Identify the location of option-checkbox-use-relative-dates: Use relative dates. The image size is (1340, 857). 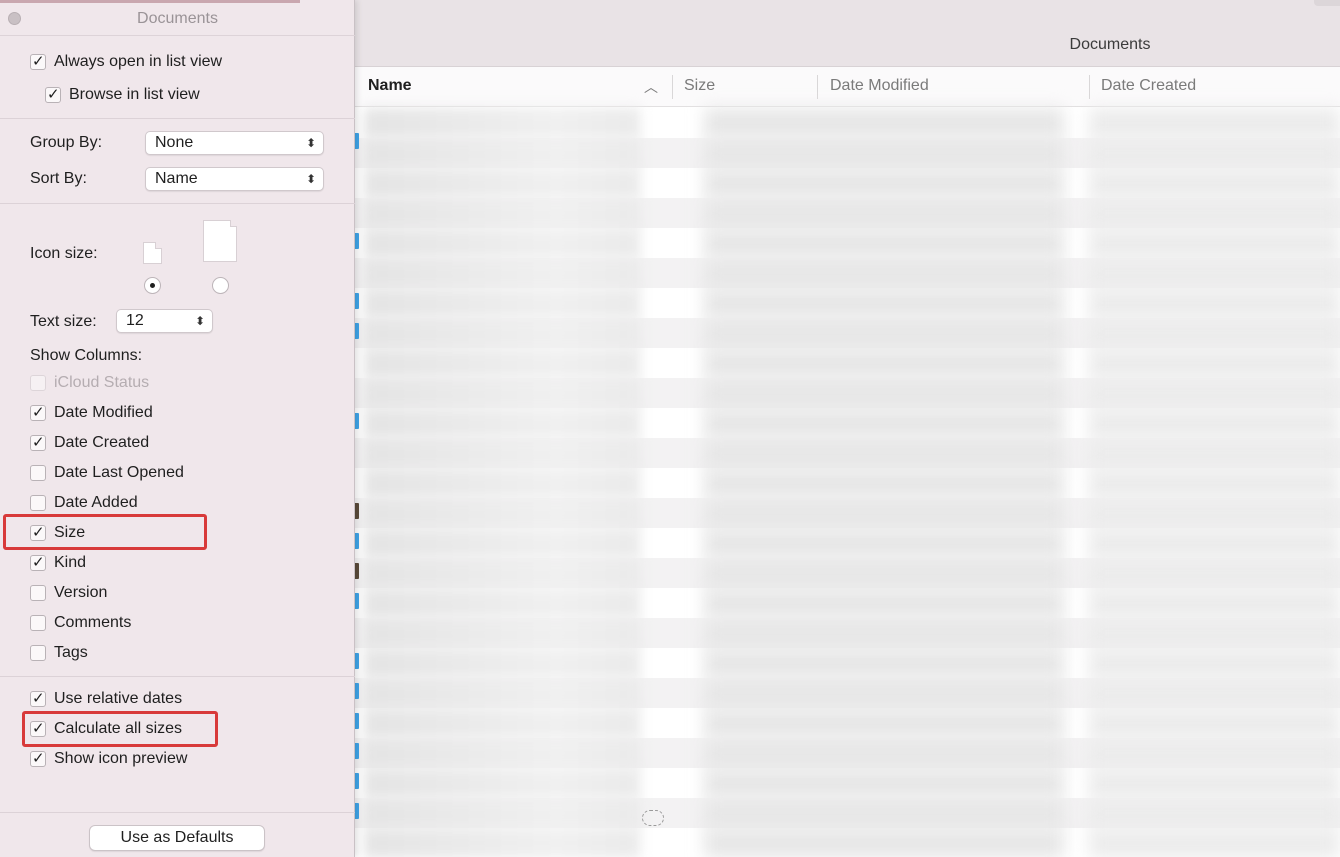
(106, 699).